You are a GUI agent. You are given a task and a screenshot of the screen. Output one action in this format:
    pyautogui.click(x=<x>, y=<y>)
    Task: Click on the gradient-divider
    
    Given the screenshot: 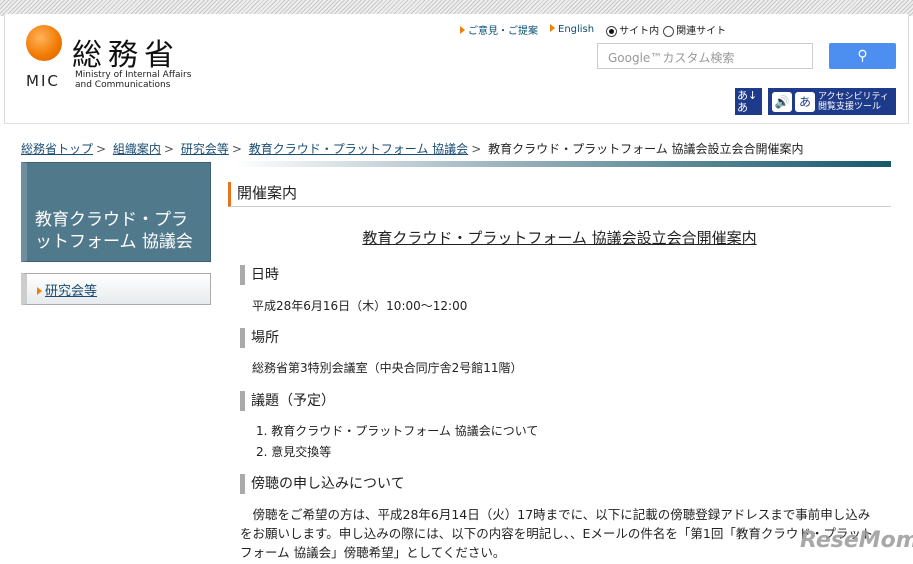 What is the action you would take?
    pyautogui.click(x=563, y=164)
    